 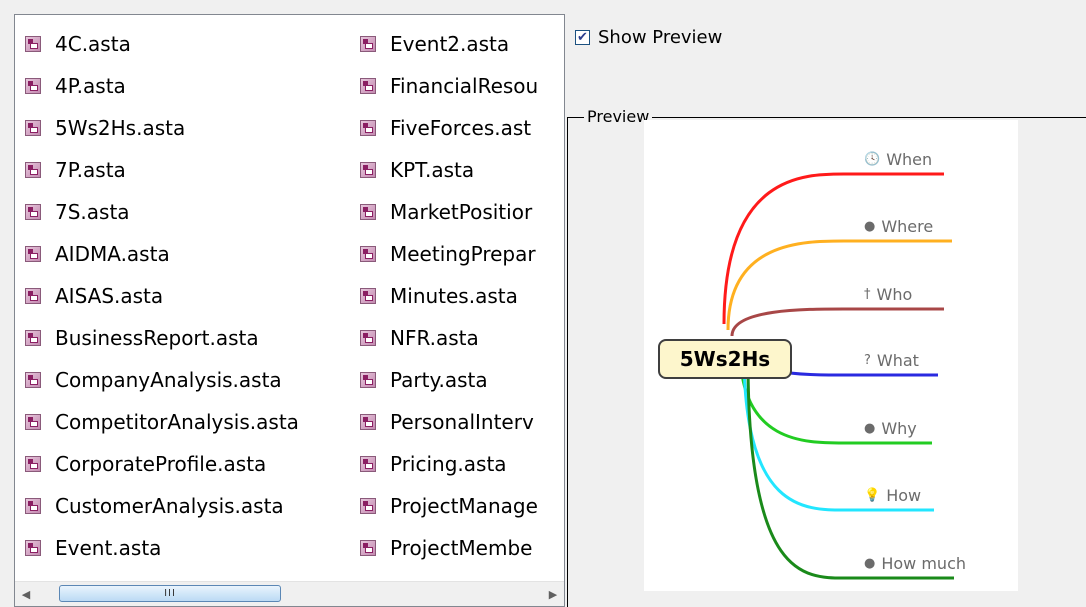 What do you see at coordinates (894, 294) in the screenshot?
I see `mindmap-branch-label: Who` at bounding box center [894, 294].